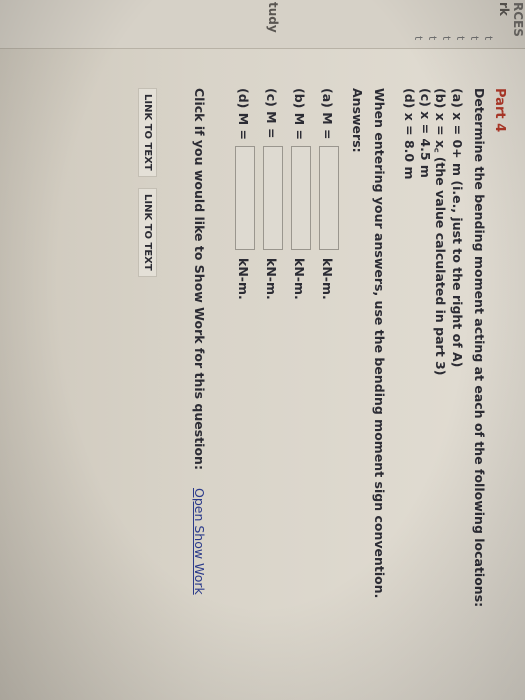  Describe the element at coordinates (271, 113) in the screenshot. I see `answer-c-label: (c) M =` at that location.